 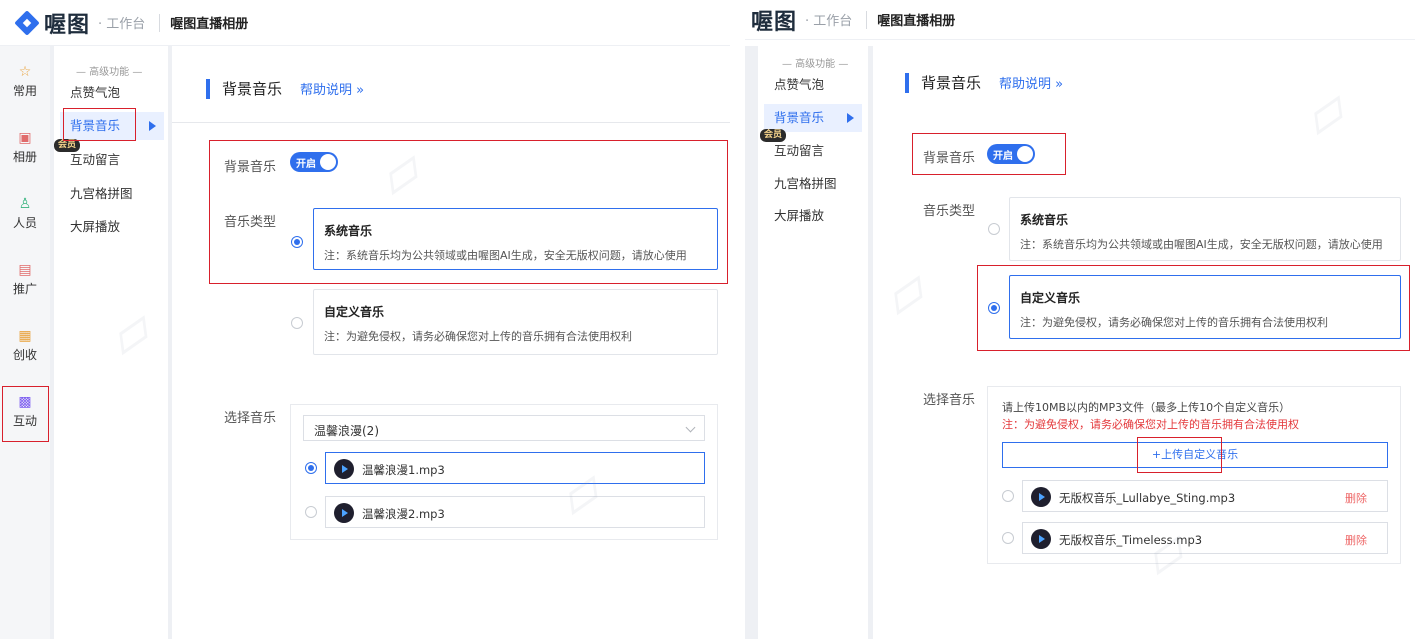 I want to click on sidebar-item-album: ▣ 相册, so click(x=25, y=154).